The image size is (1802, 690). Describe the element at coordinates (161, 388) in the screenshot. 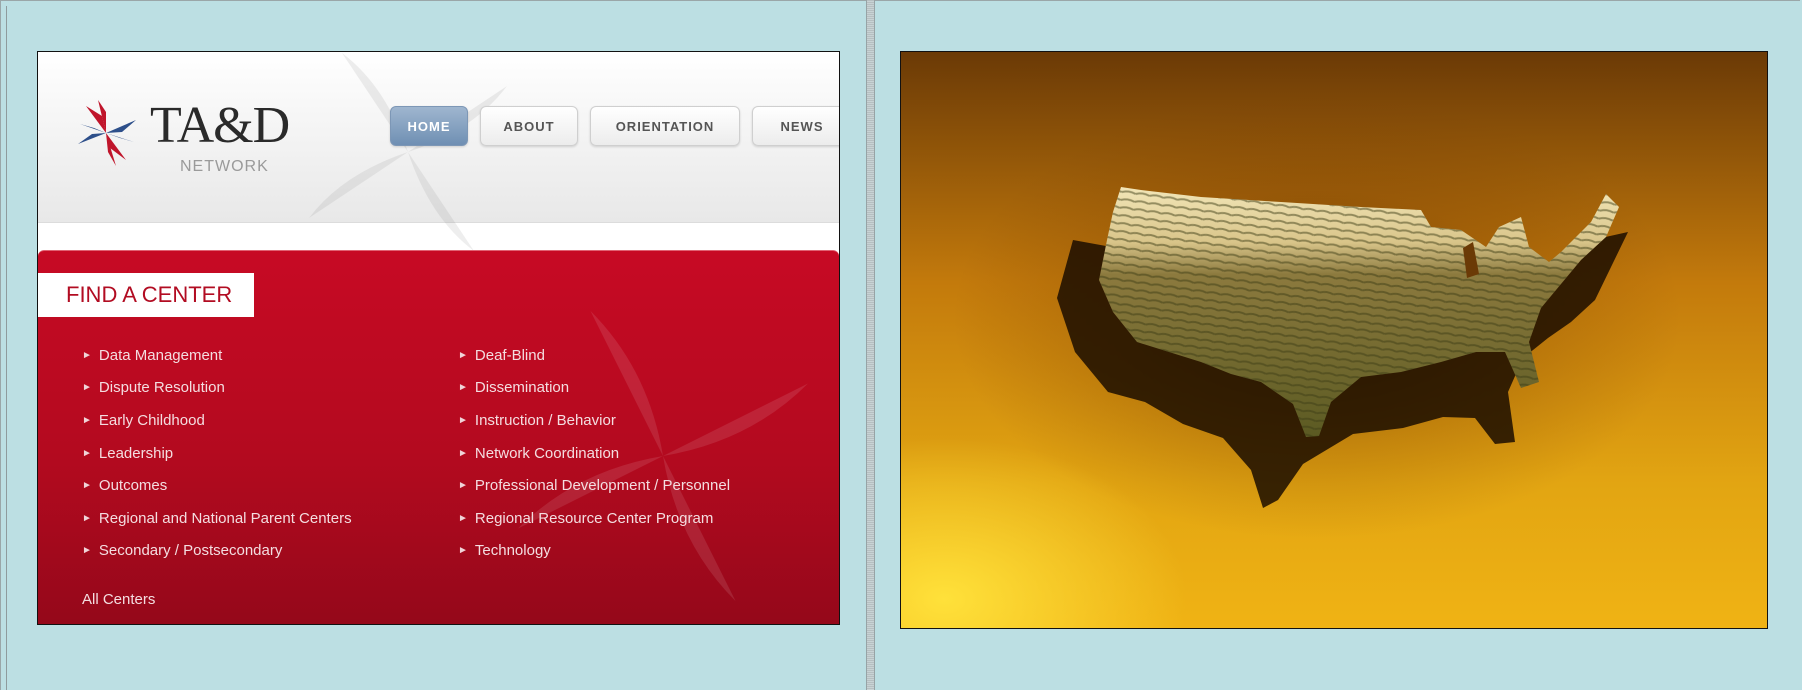

I see `center-link-label: Dispute Resolution` at that location.